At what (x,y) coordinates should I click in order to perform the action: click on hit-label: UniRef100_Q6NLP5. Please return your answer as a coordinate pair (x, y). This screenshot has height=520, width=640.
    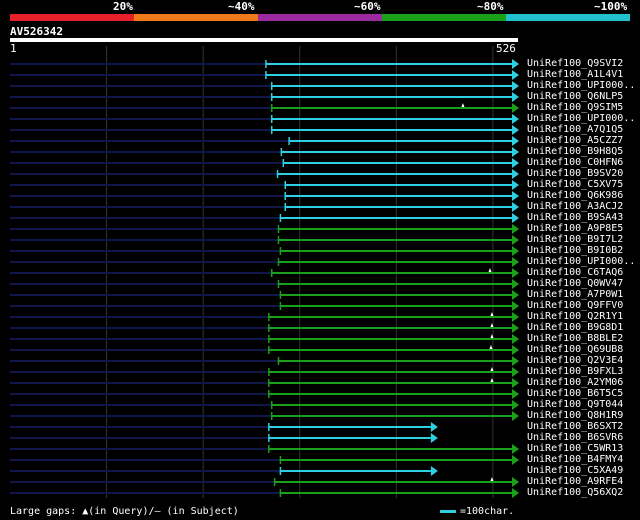
    Looking at the image, I should click on (575, 96).